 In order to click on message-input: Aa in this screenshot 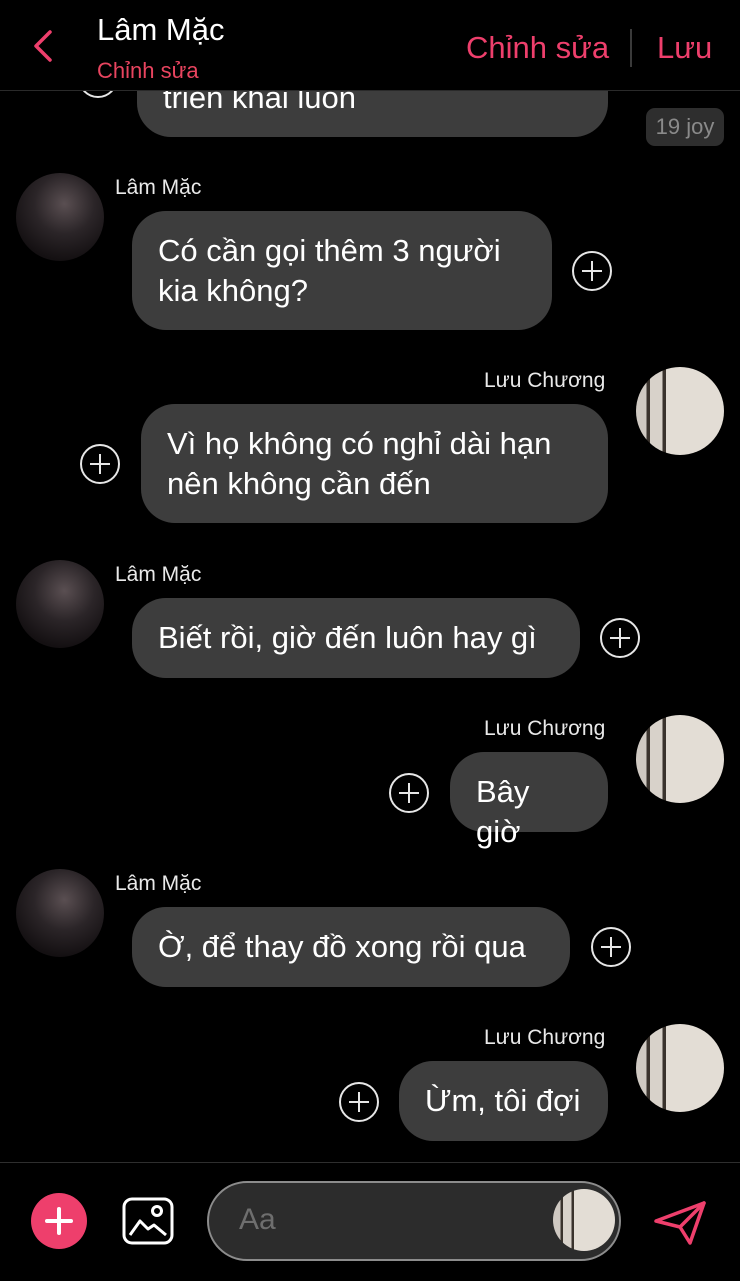, I will do `click(414, 1221)`.